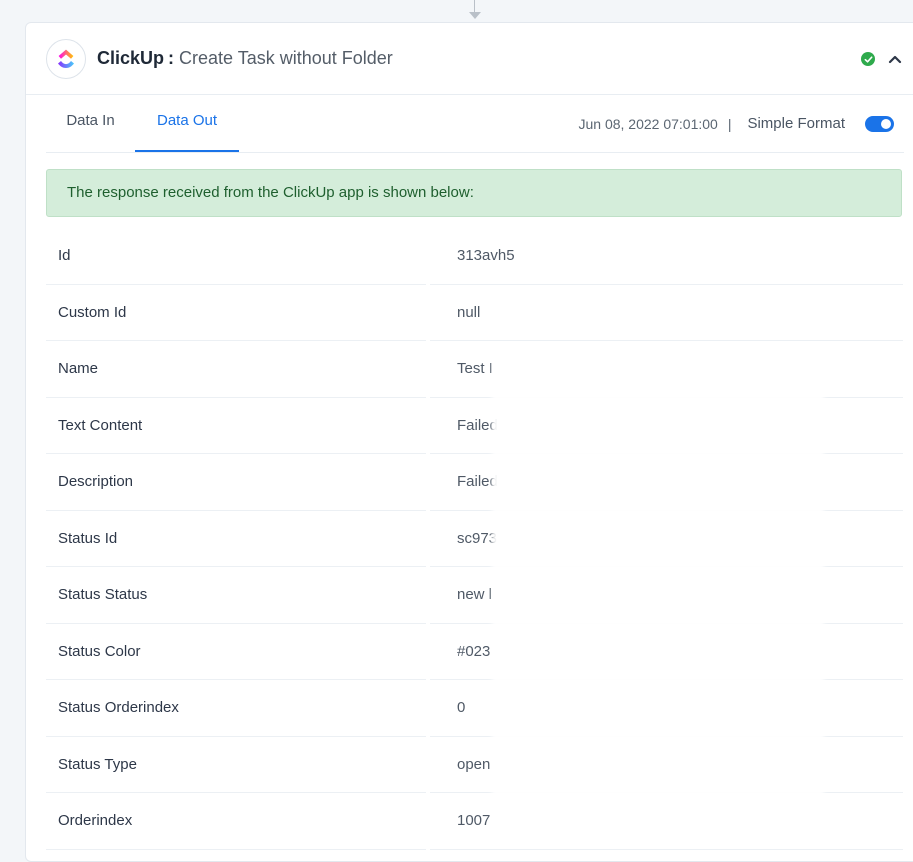  I want to click on table-row: Custom Id null, so click(474, 313).